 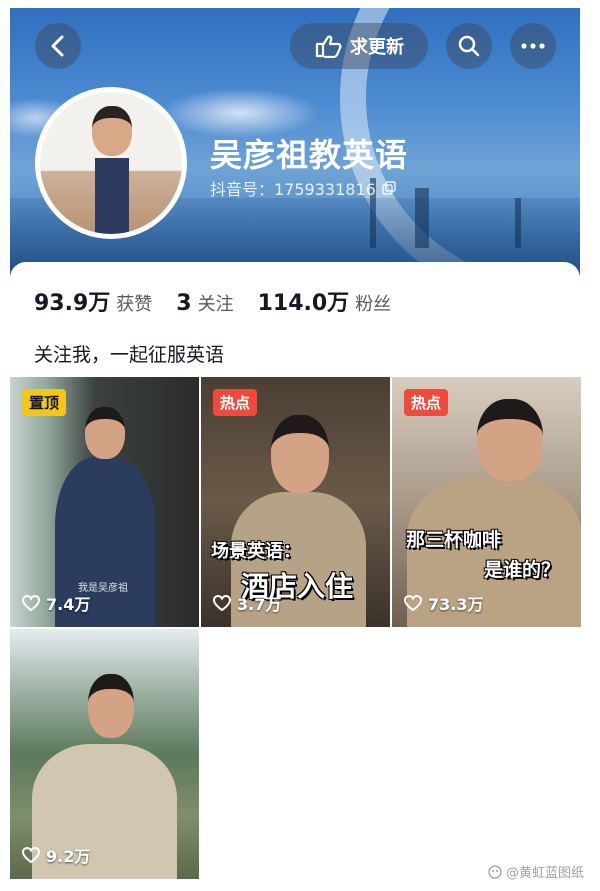 I want to click on video-likes: 9.2万, so click(x=56, y=855).